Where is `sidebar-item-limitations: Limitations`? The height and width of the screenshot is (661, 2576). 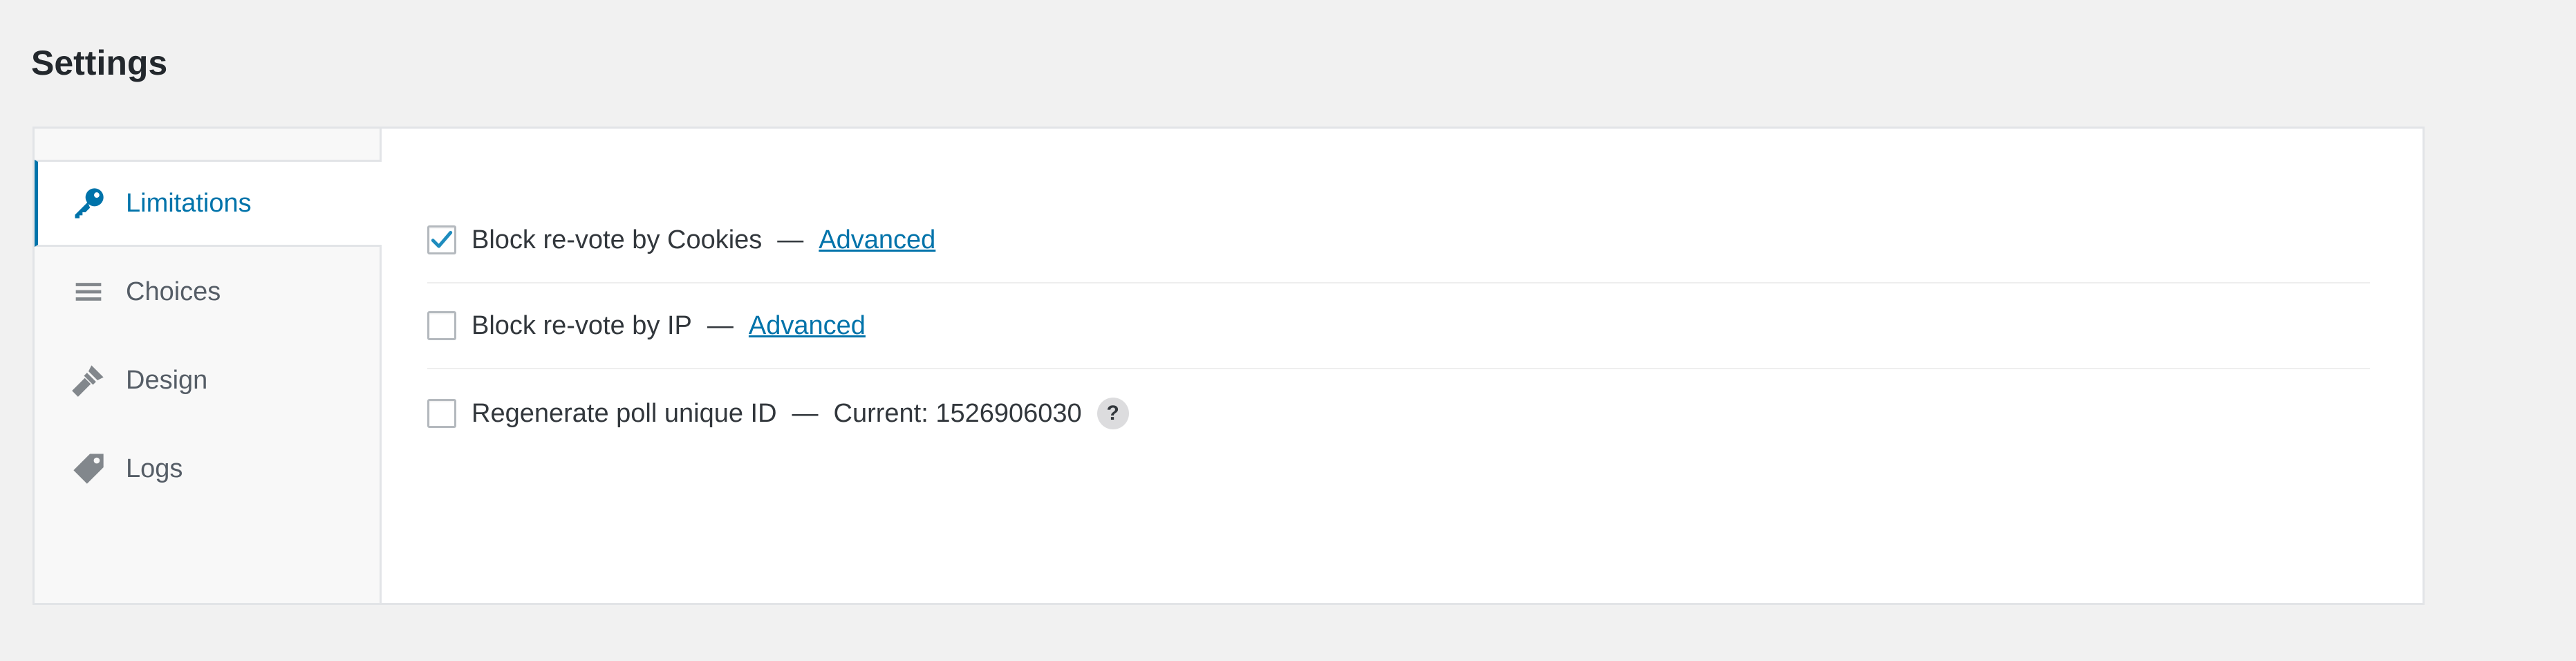
sidebar-item-limitations: Limitations is located at coordinates (208, 203).